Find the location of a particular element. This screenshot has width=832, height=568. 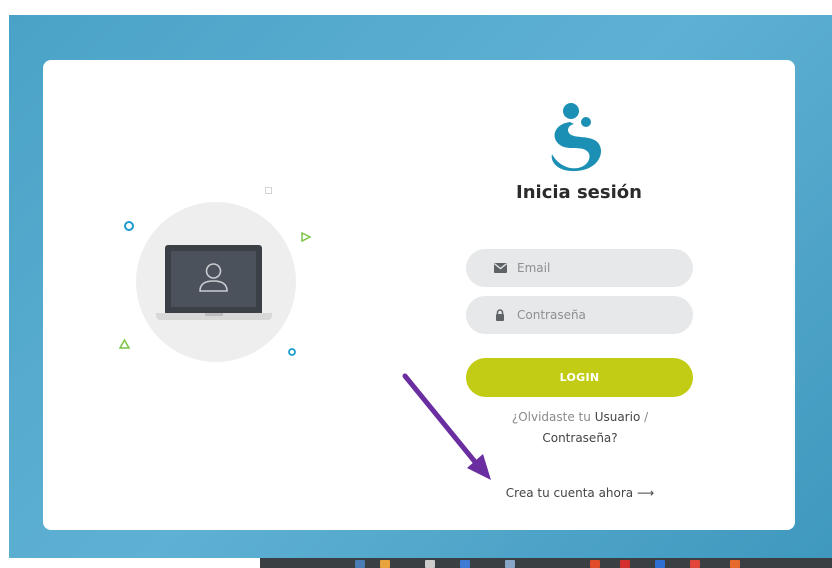

password-field is located at coordinates (579, 315).